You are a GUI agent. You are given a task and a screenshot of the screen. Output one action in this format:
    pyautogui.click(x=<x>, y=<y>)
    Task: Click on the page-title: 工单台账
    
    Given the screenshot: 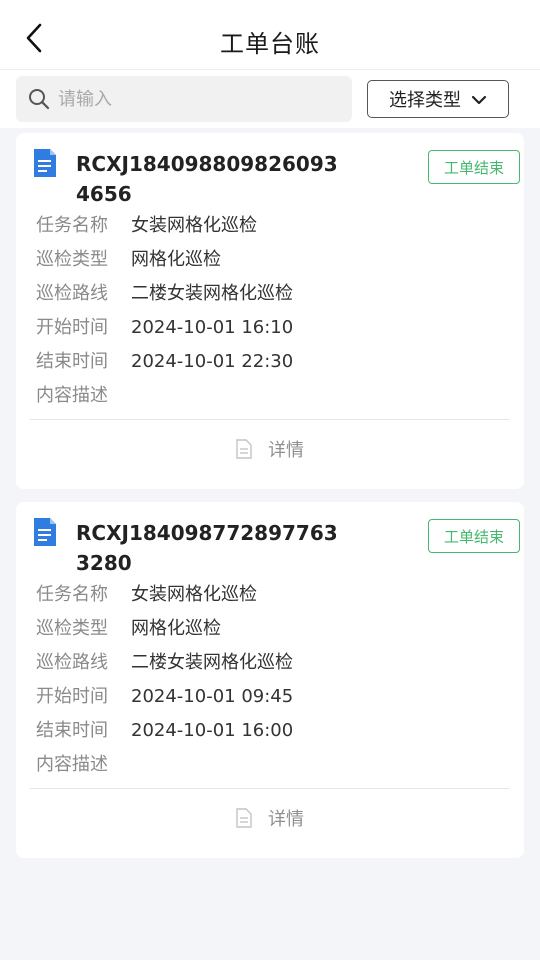 What is the action you would take?
    pyautogui.click(x=270, y=44)
    